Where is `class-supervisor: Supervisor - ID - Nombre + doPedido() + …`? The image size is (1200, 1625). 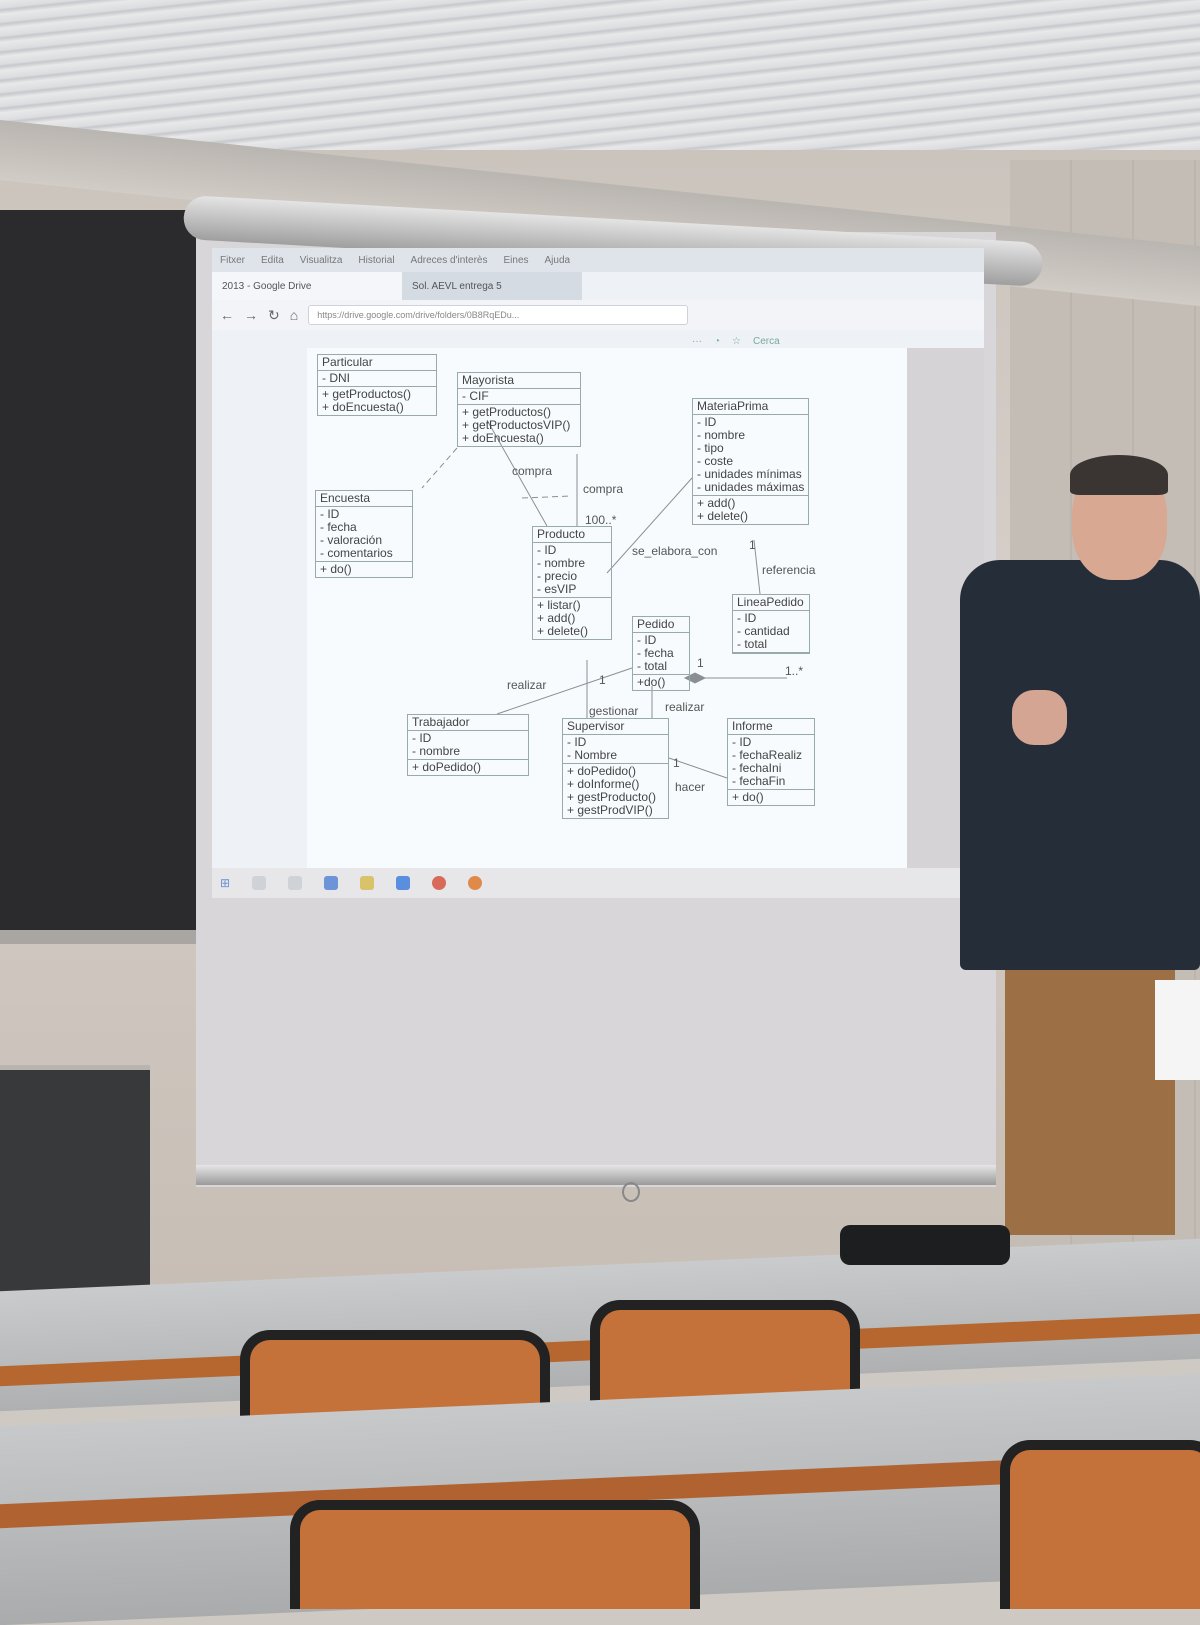 class-supervisor: Supervisor - ID - Nombre + doPedido() + … is located at coordinates (615, 768).